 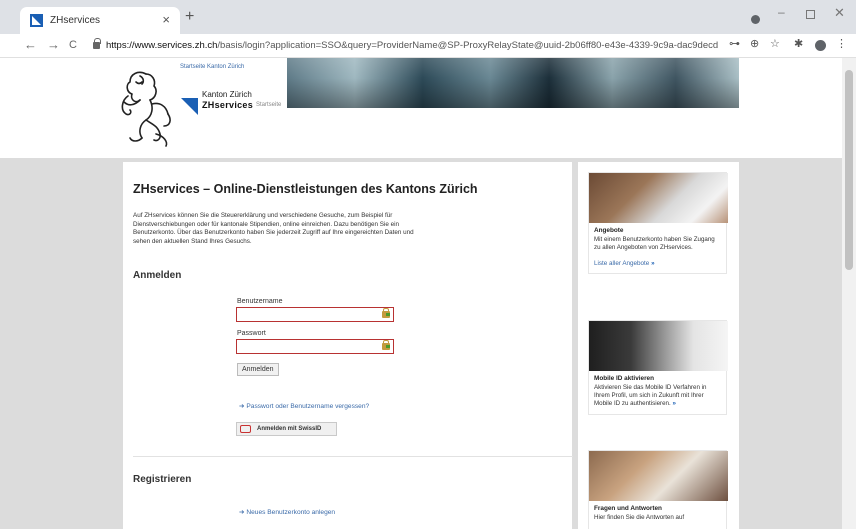 I want to click on extensions-puzzle-icon: ✱, so click(x=798, y=44).